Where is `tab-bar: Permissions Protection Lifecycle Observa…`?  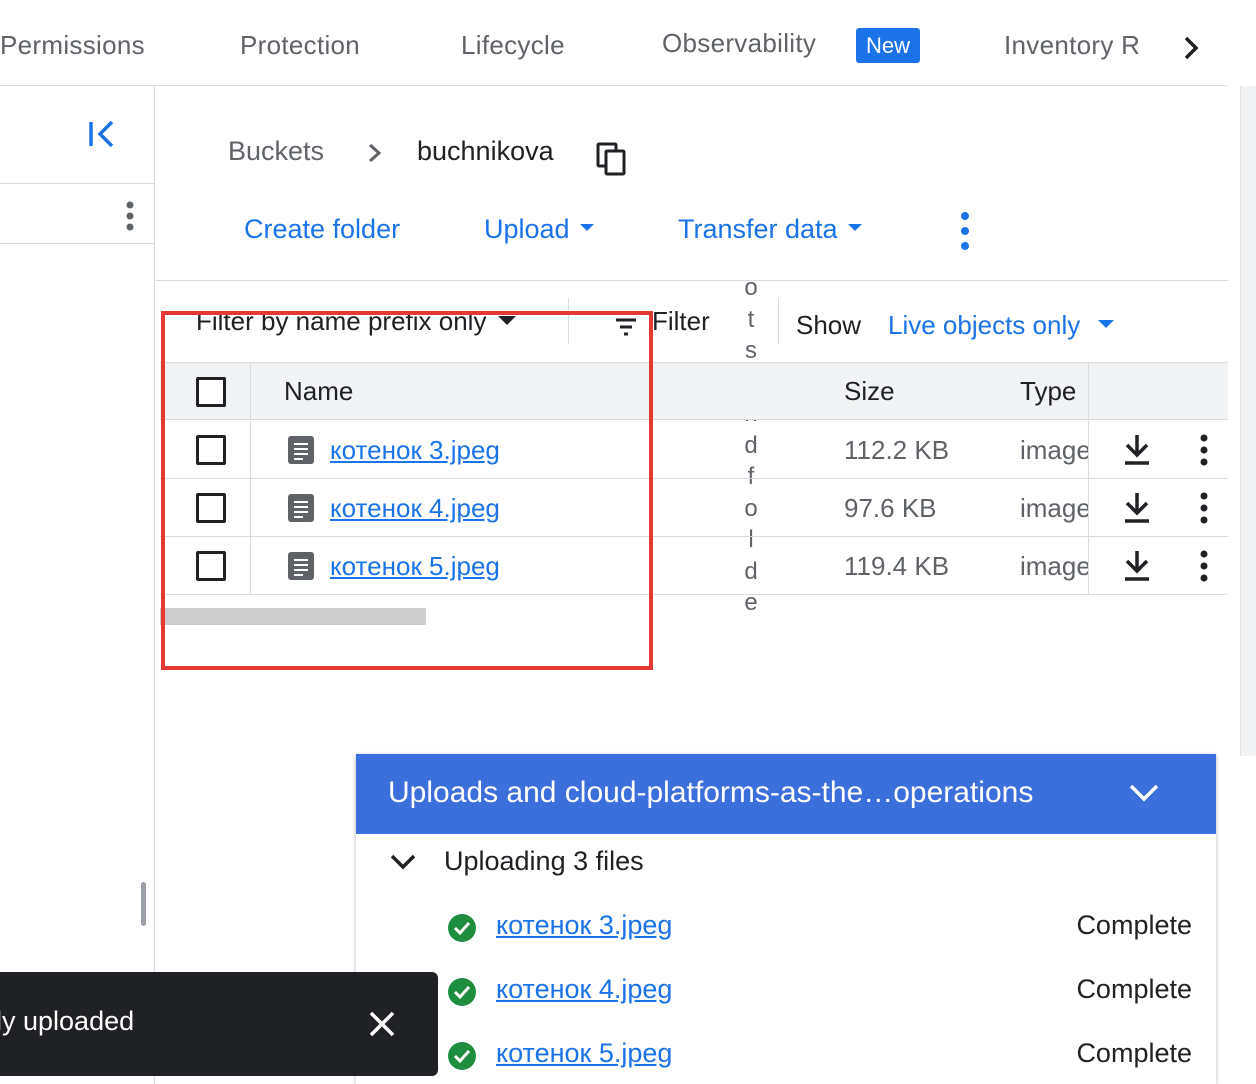 tab-bar: Permissions Protection Lifecycle Observa… is located at coordinates (614, 43).